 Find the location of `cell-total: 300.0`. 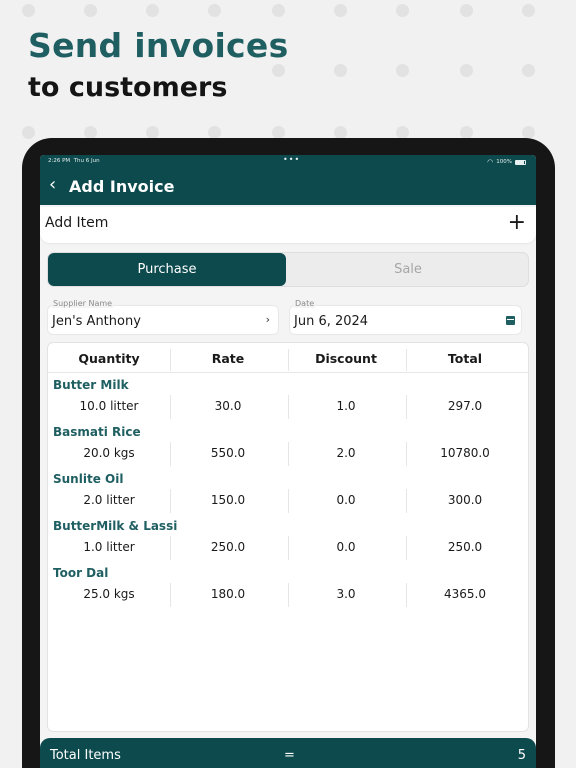

cell-total: 300.0 is located at coordinates (465, 500).